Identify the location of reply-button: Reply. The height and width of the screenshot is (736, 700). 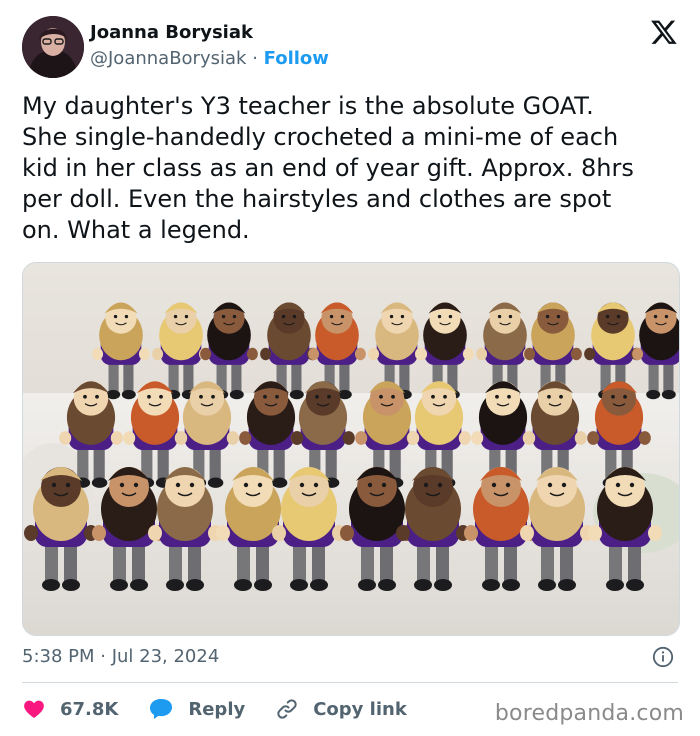
(196, 709).